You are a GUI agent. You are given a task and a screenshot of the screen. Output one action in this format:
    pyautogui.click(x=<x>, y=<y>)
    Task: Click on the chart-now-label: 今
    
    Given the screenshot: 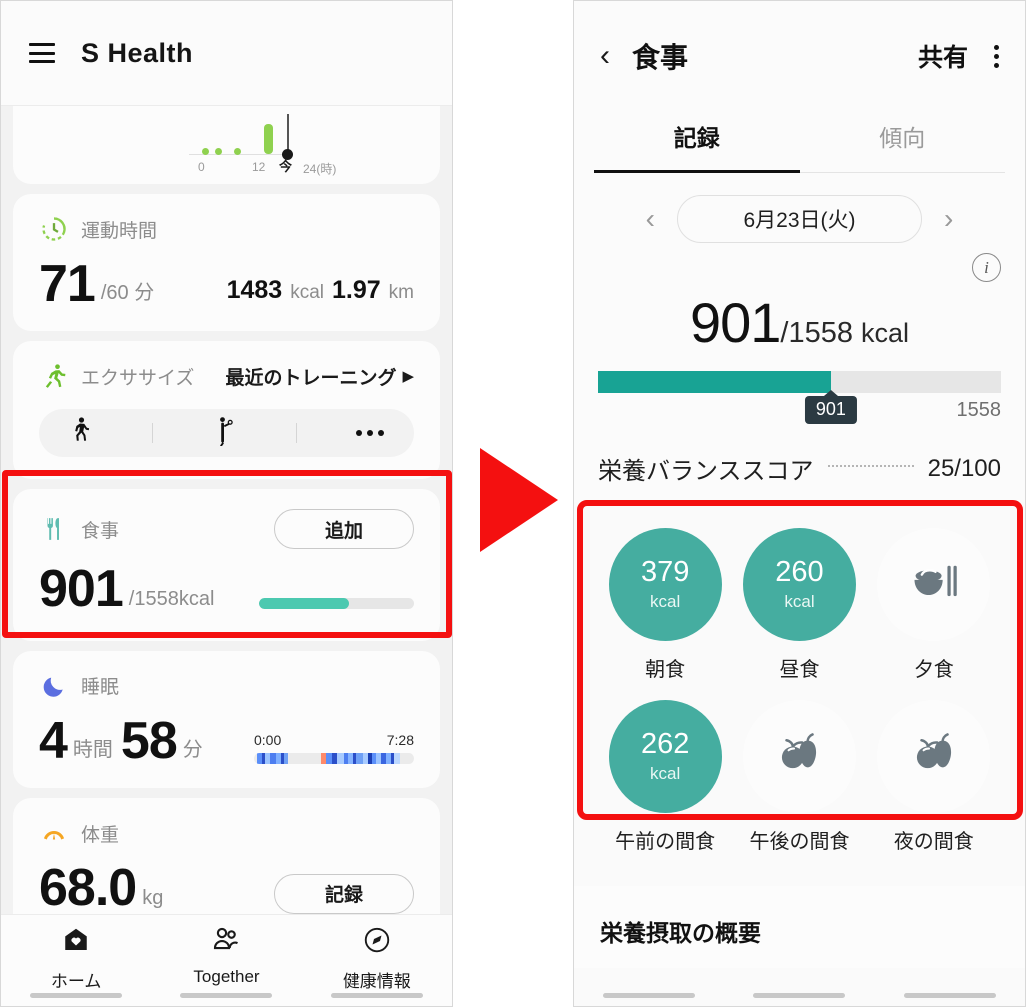 What is the action you would take?
    pyautogui.click(x=286, y=166)
    